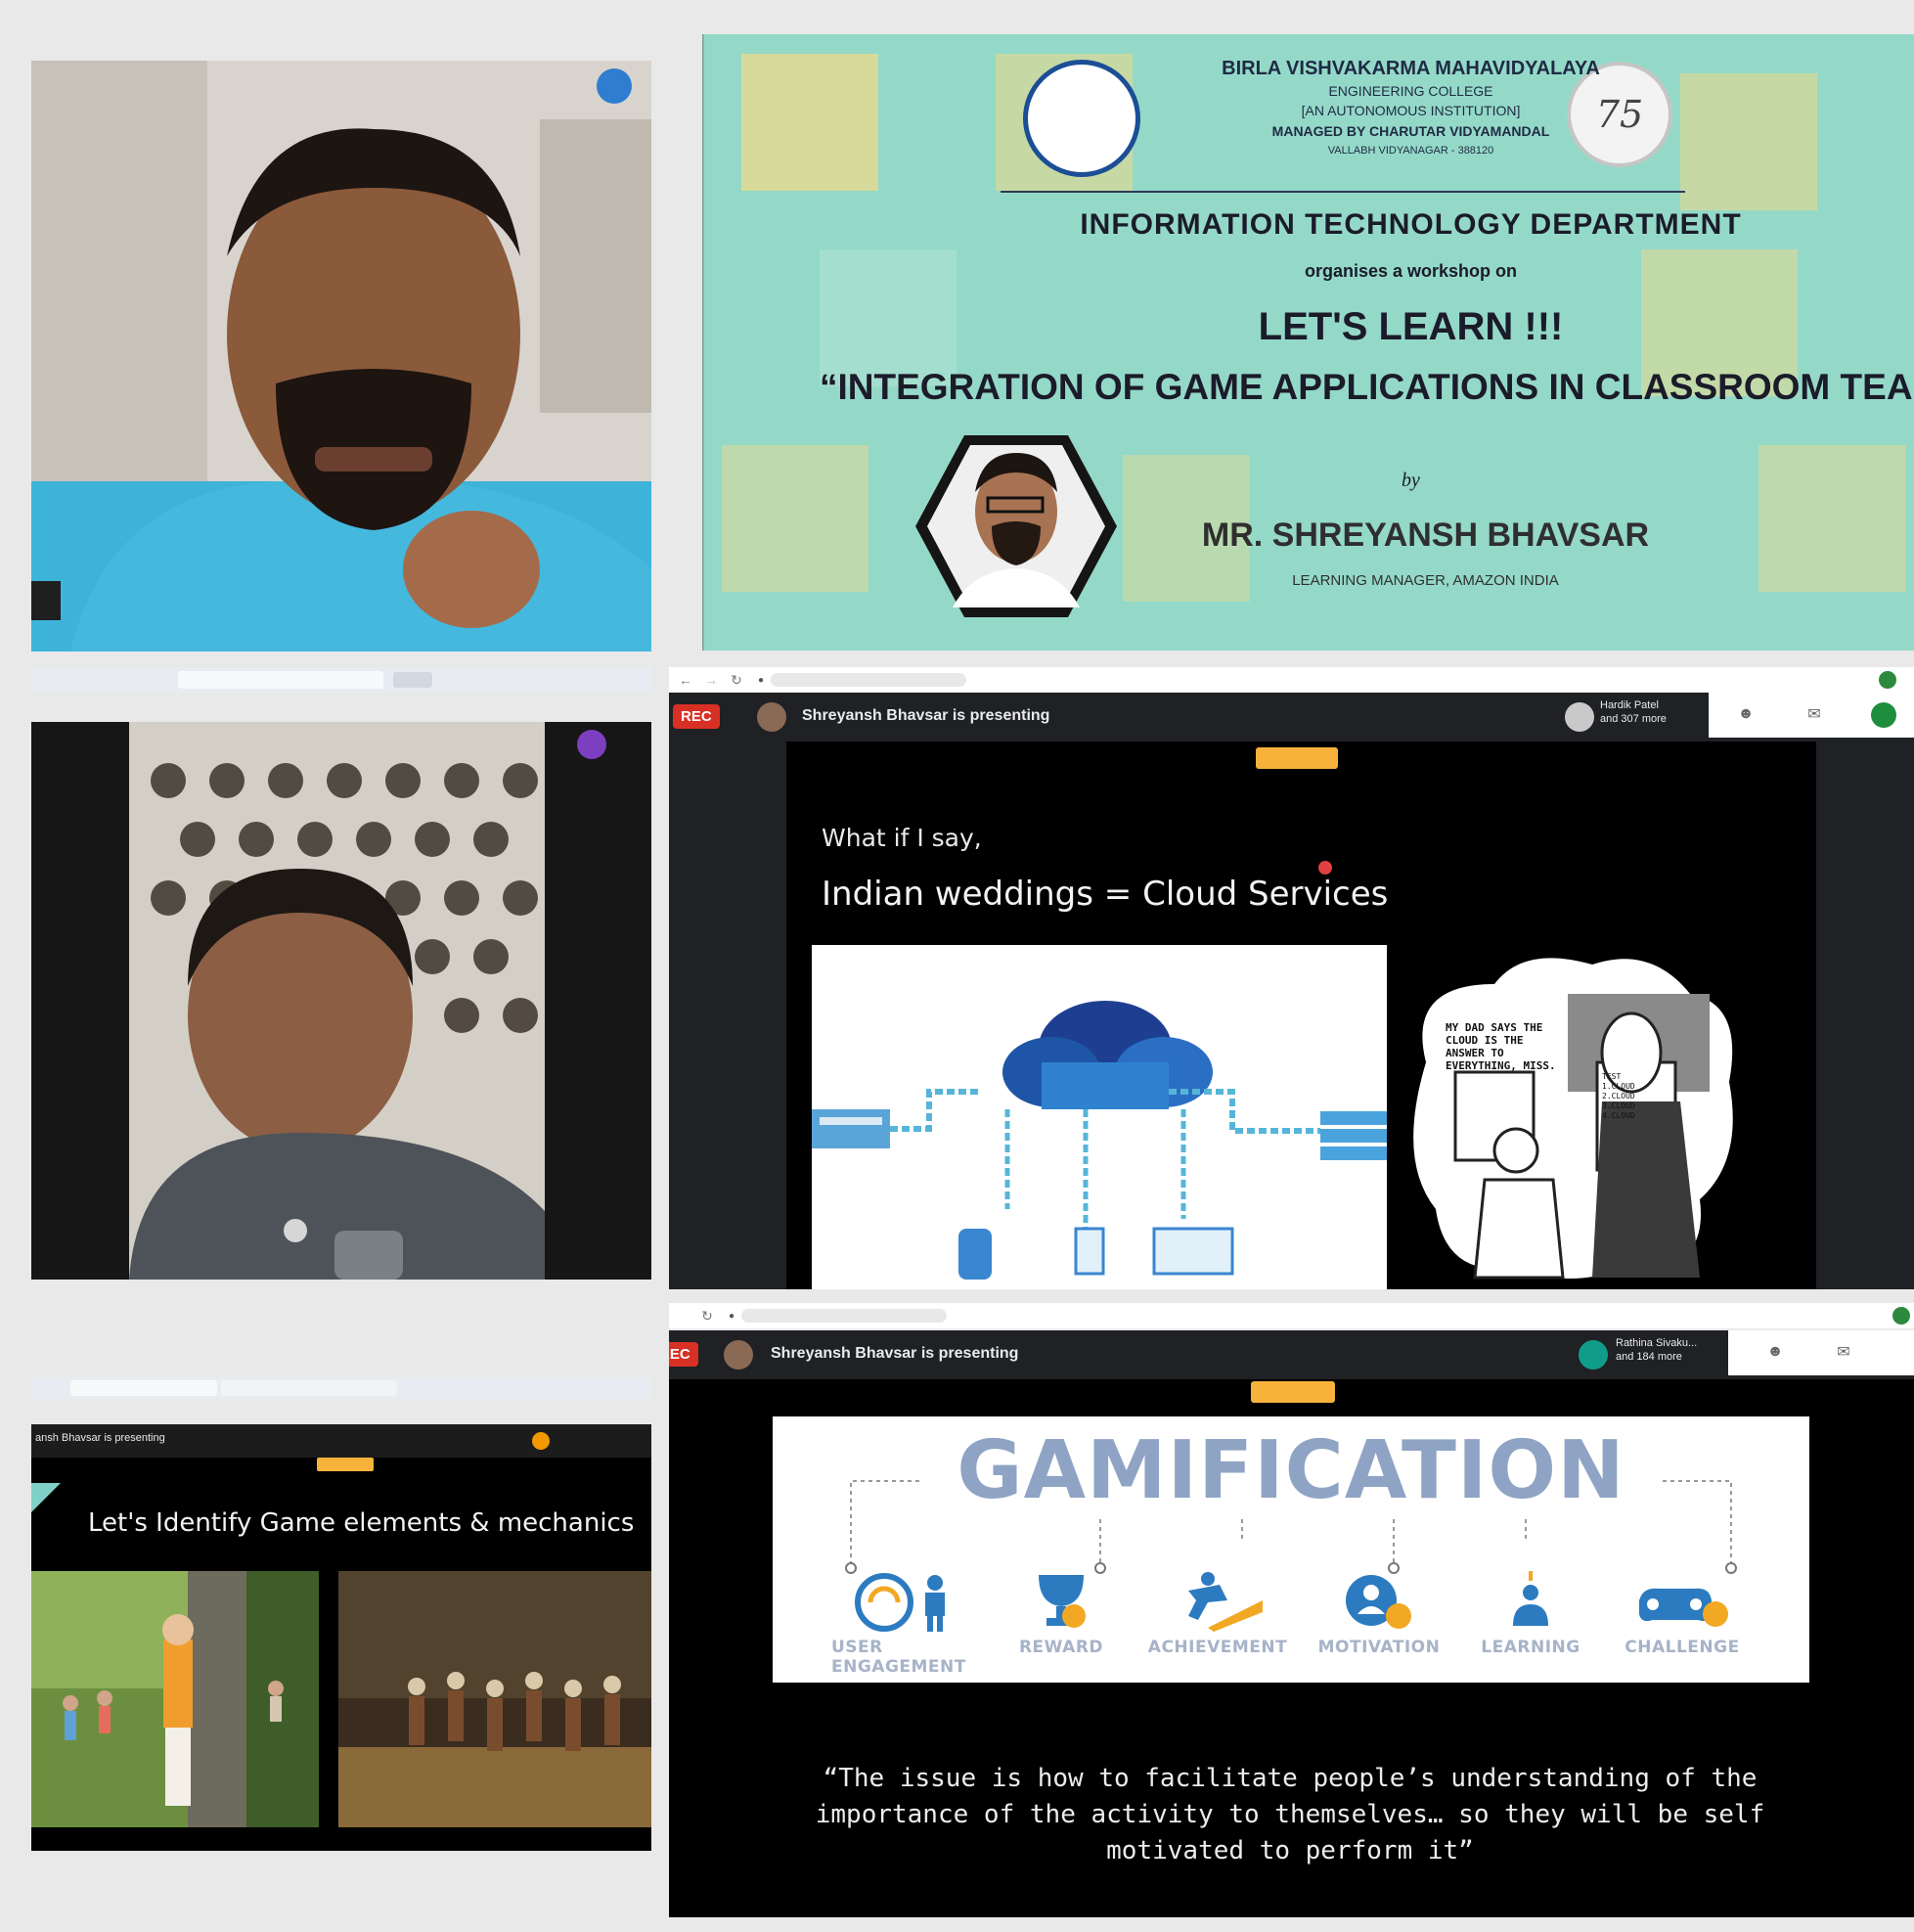 This screenshot has width=1914, height=1932. What do you see at coordinates (46, 1497) in the screenshot?
I see `slide-accent-shape` at bounding box center [46, 1497].